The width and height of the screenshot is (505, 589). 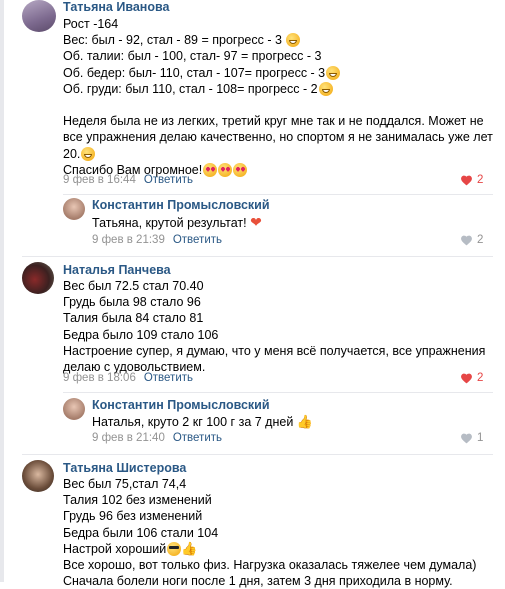 What do you see at coordinates (256, 222) in the screenshot?
I see `red-heart-emoji: ❤` at bounding box center [256, 222].